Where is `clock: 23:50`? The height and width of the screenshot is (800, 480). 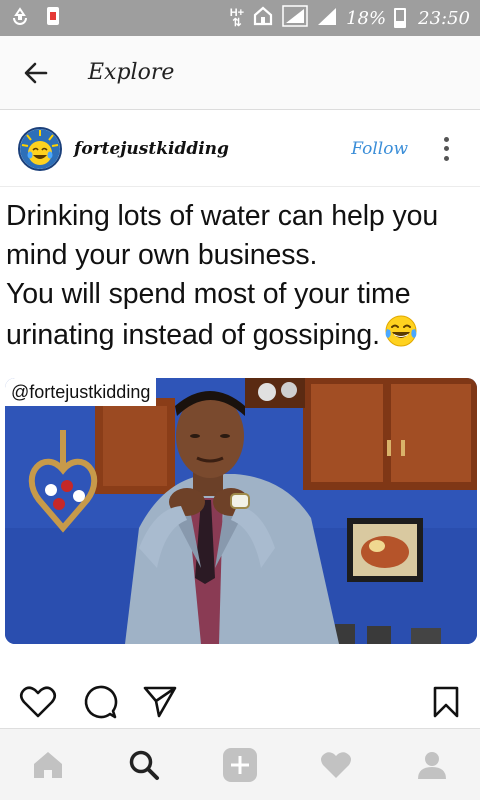
clock: 23:50 is located at coordinates (444, 18).